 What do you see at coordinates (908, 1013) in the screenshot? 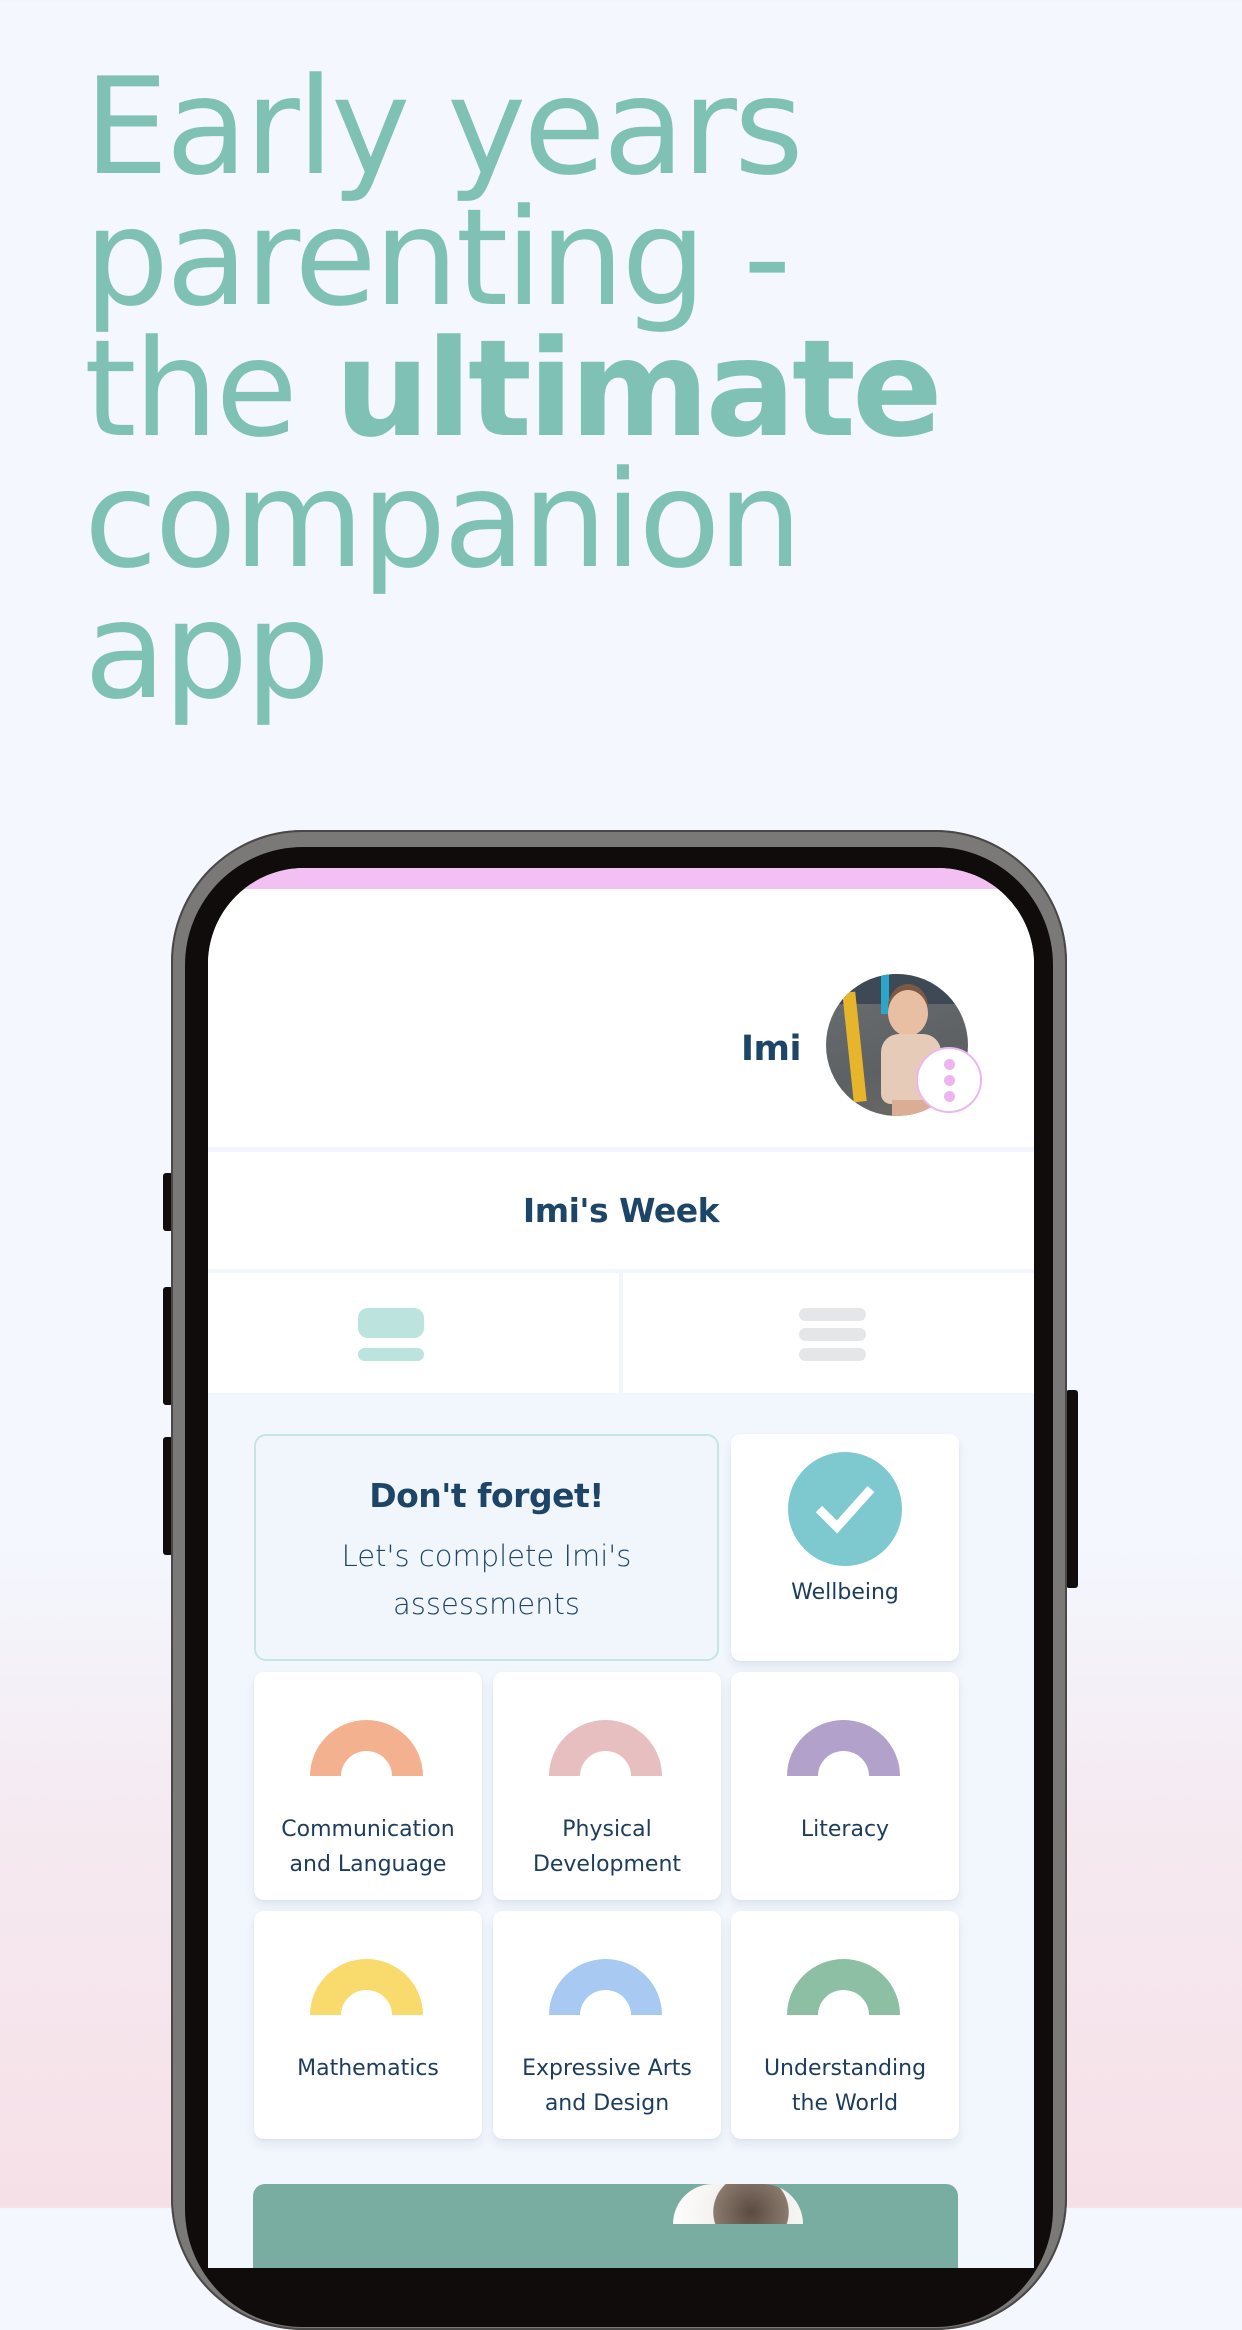
I see `avatar-photo-head` at bounding box center [908, 1013].